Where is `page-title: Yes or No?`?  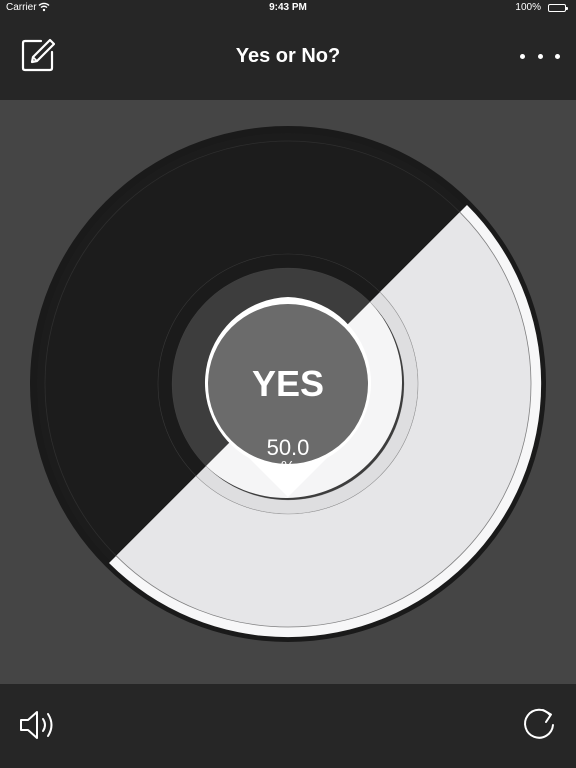 page-title: Yes or No? is located at coordinates (288, 56).